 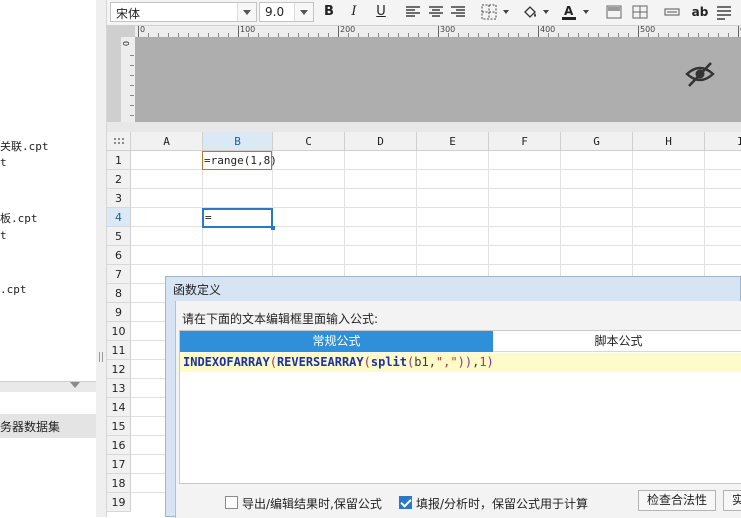 I want to click on grid-dots-icon, so click(x=119, y=141).